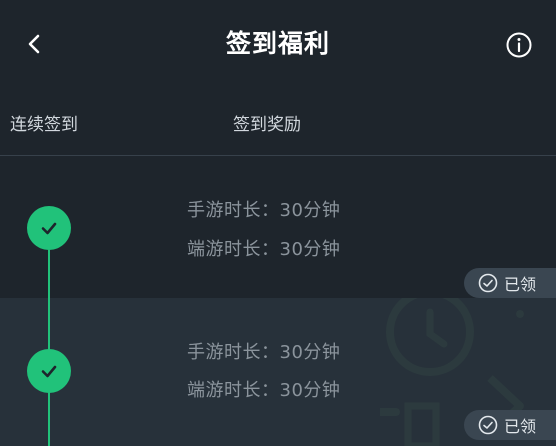  I want to click on page-title: 签到福利, so click(277, 43).